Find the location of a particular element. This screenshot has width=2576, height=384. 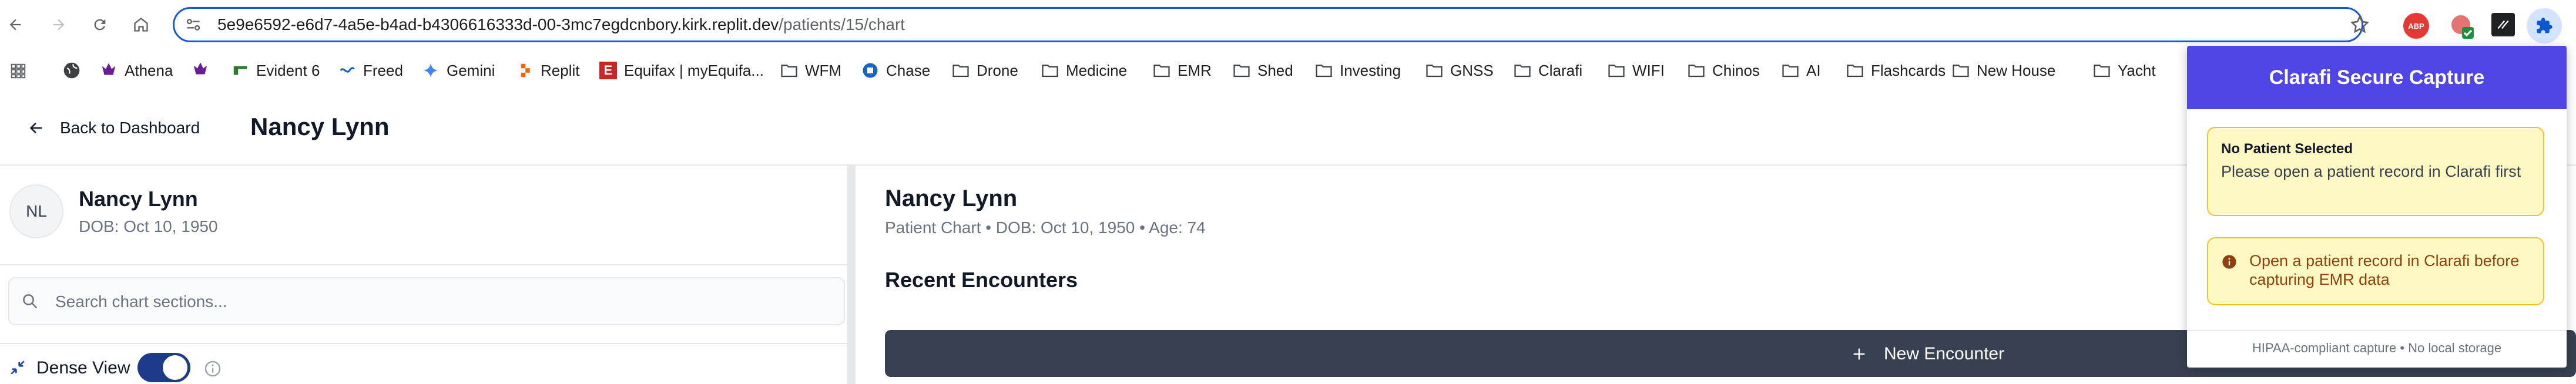

bookmark-label: Gemini is located at coordinates (471, 70).